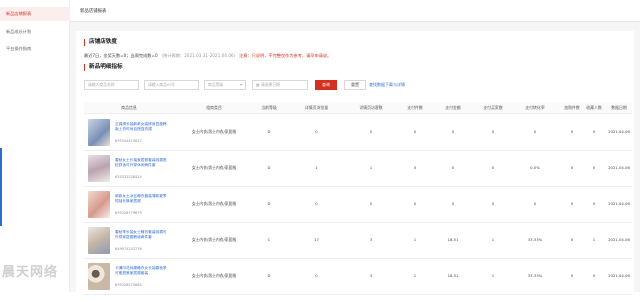 This screenshot has height=301, width=640. Describe the element at coordinates (270, 84) in the screenshot. I see `date-picker-label: 请选择日期` at that location.